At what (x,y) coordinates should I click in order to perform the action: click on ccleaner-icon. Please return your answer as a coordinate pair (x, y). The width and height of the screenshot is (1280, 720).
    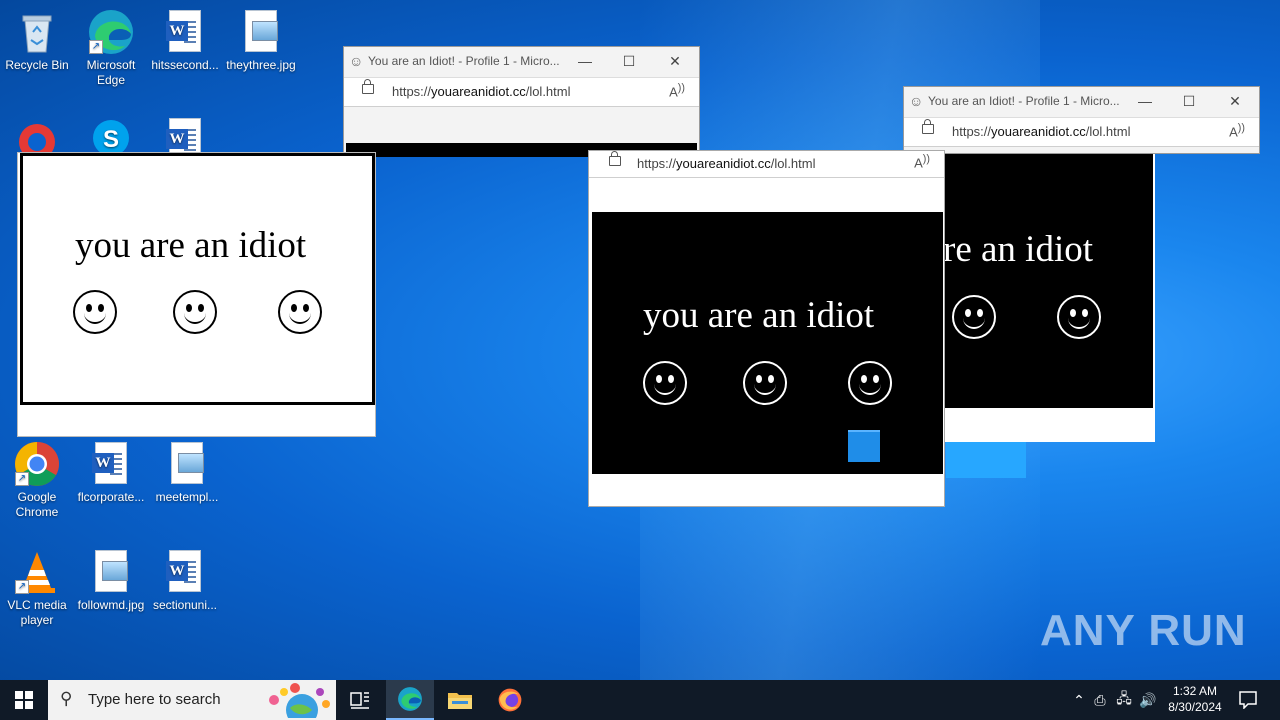
    Looking at the image, I should click on (37, 136).